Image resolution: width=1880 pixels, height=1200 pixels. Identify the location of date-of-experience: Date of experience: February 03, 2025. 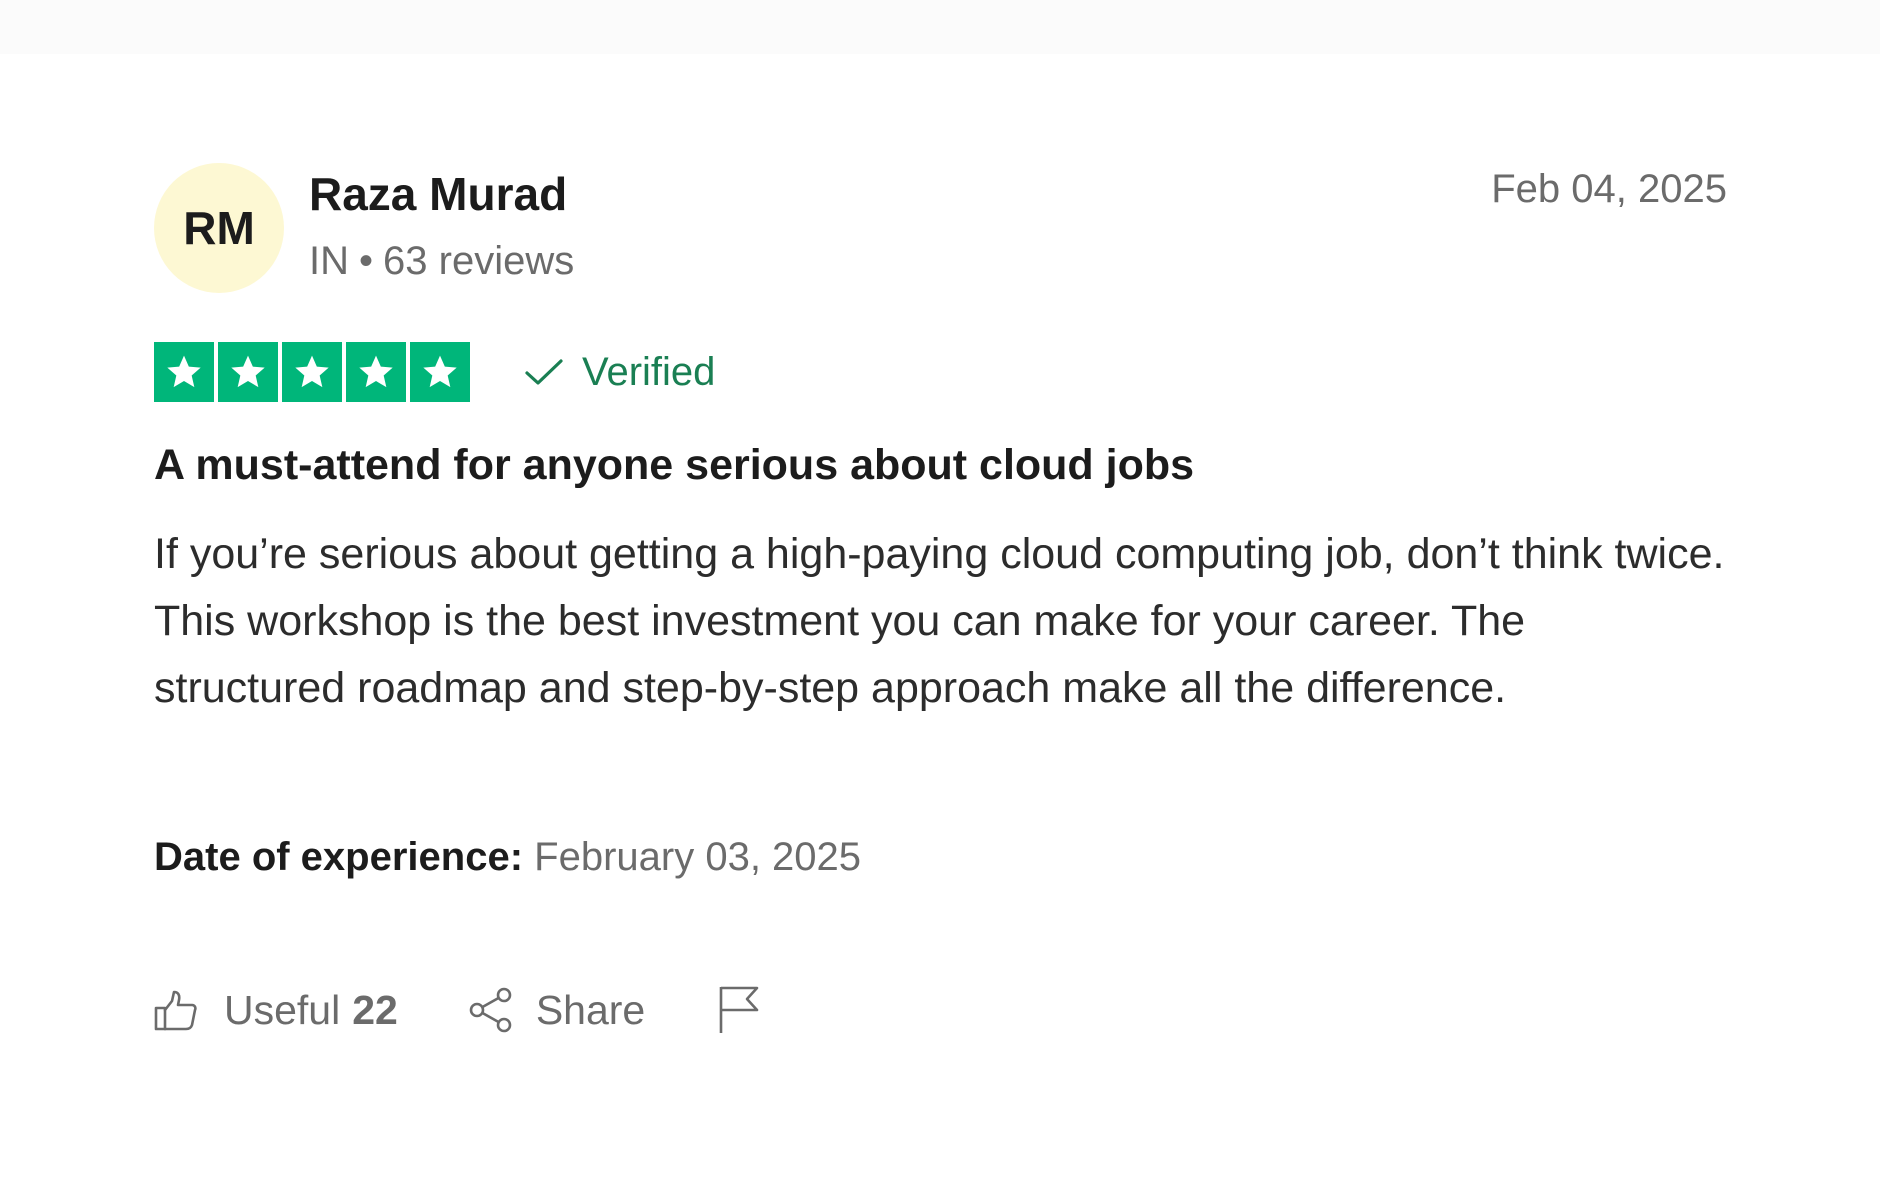
(507, 857).